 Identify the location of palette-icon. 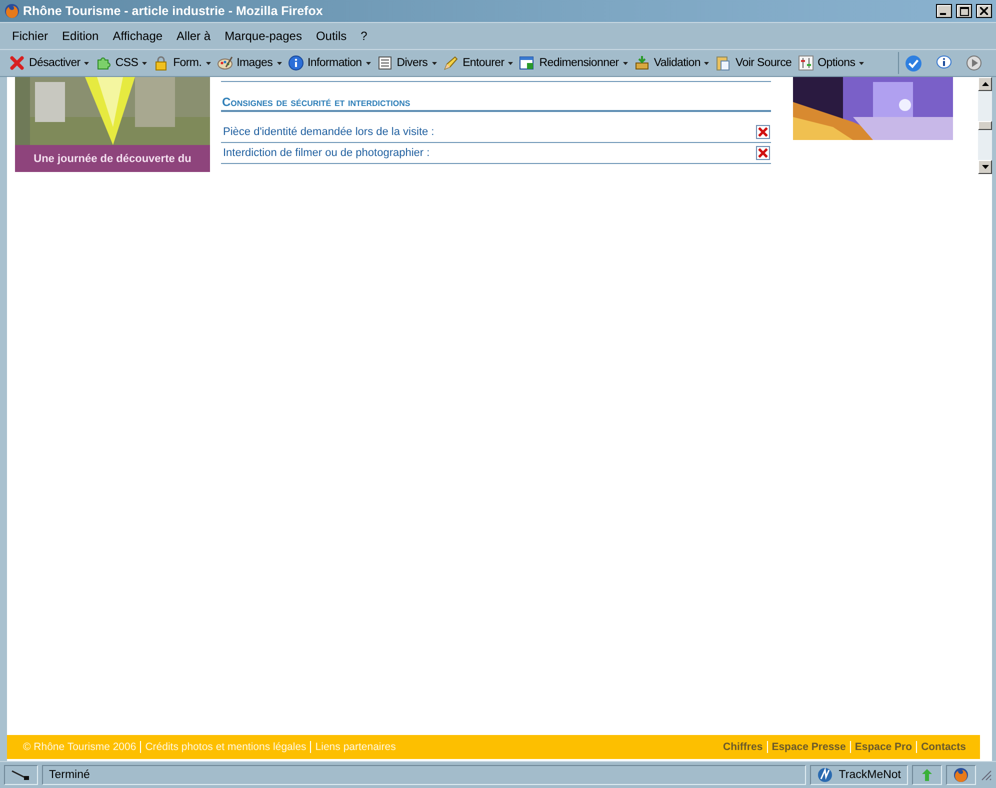
(224, 63).